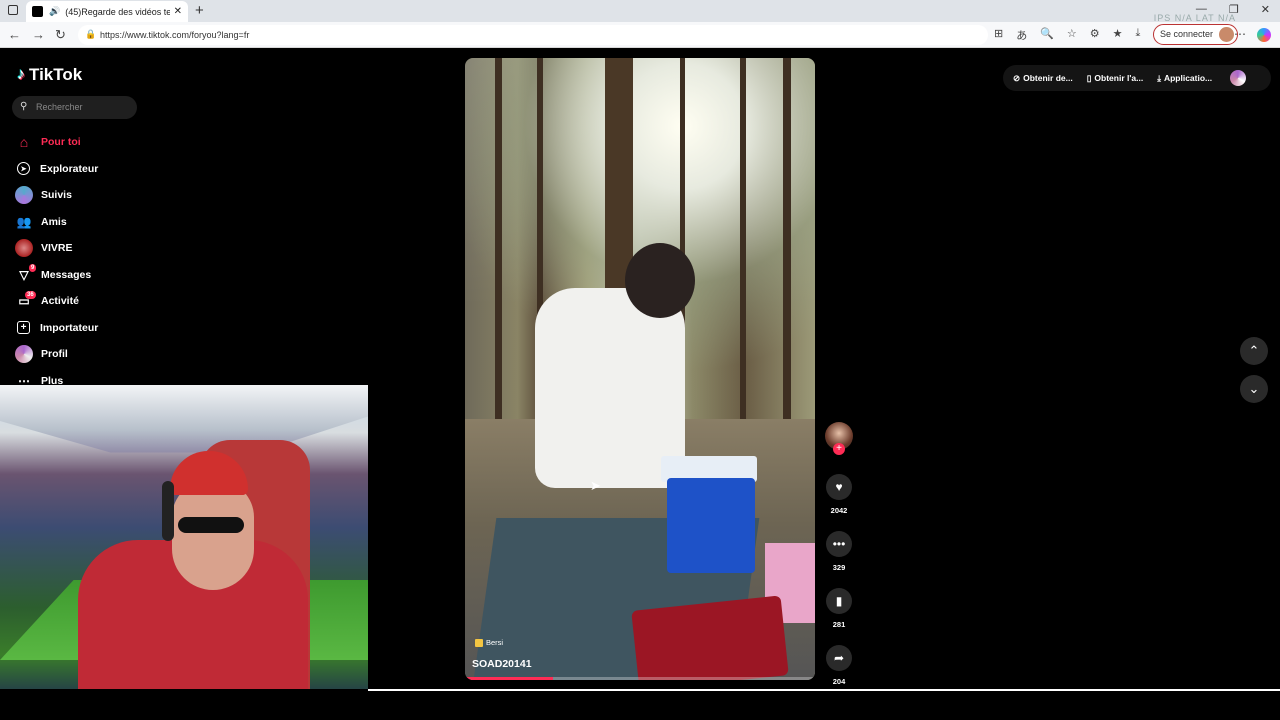 The image size is (1280, 720). I want to click on live-avatar-icon, so click(24, 248).